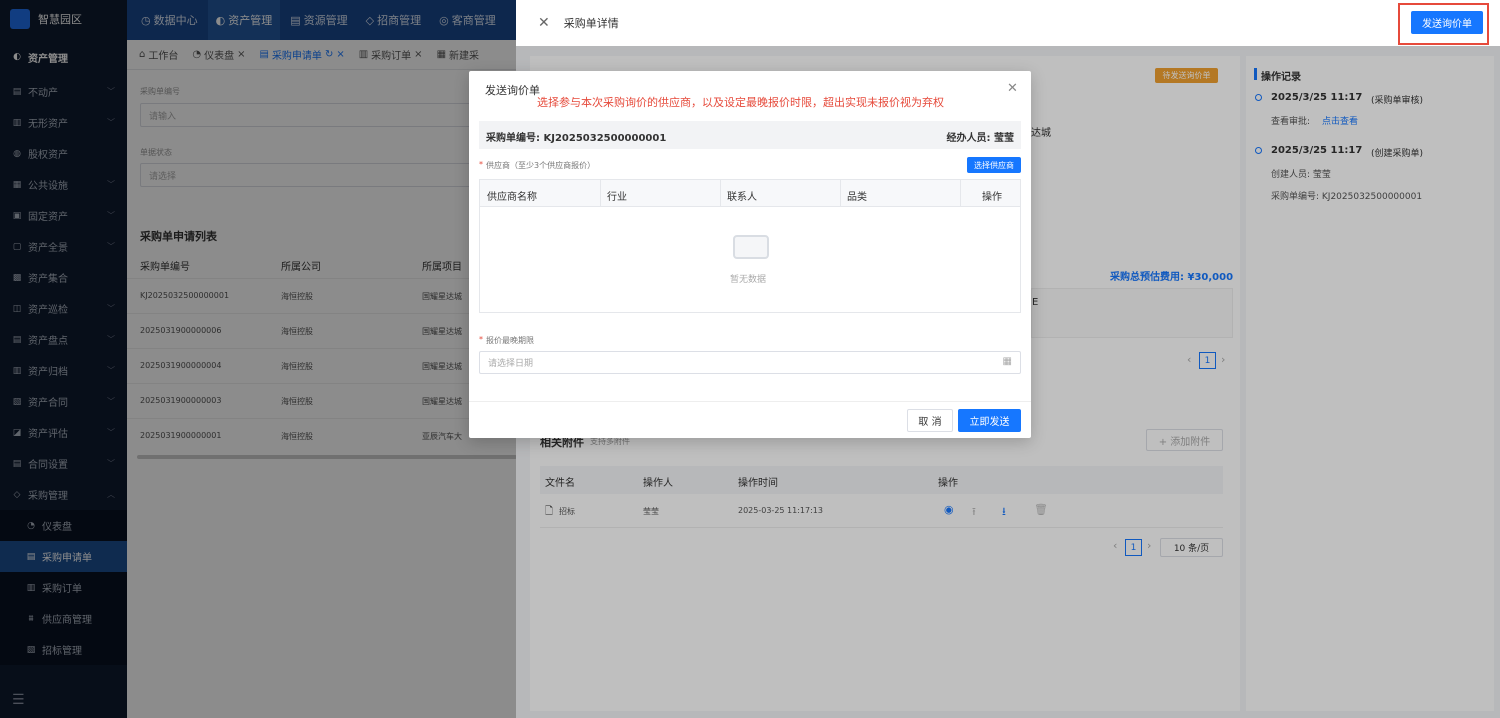  Describe the element at coordinates (742, 197) in the screenshot. I see `col-contact: 联系人` at that location.